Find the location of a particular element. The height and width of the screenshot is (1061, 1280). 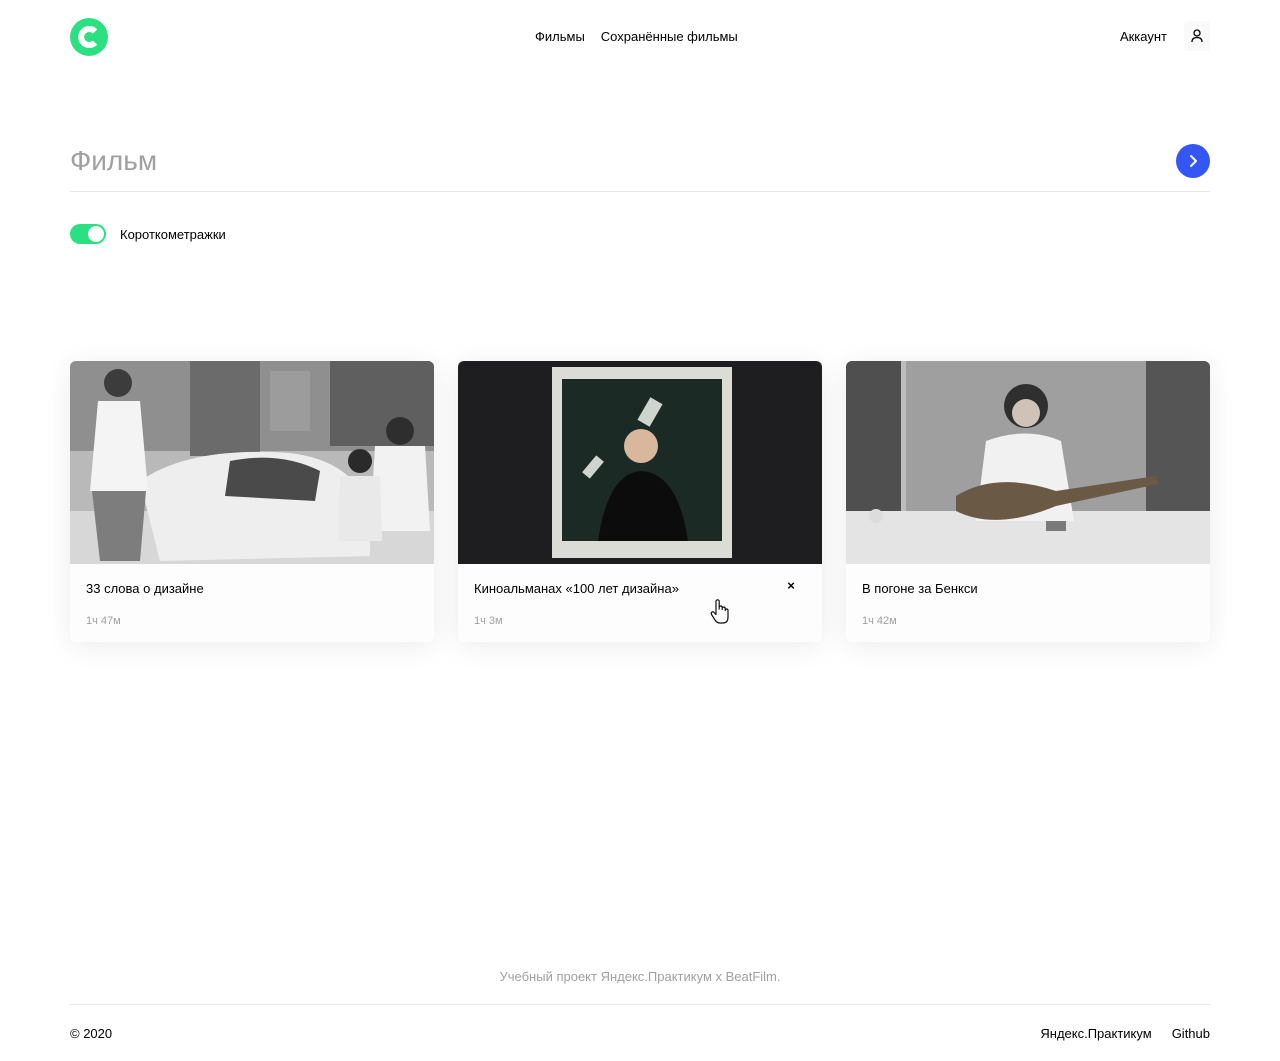

search-button is located at coordinates (1193, 161).